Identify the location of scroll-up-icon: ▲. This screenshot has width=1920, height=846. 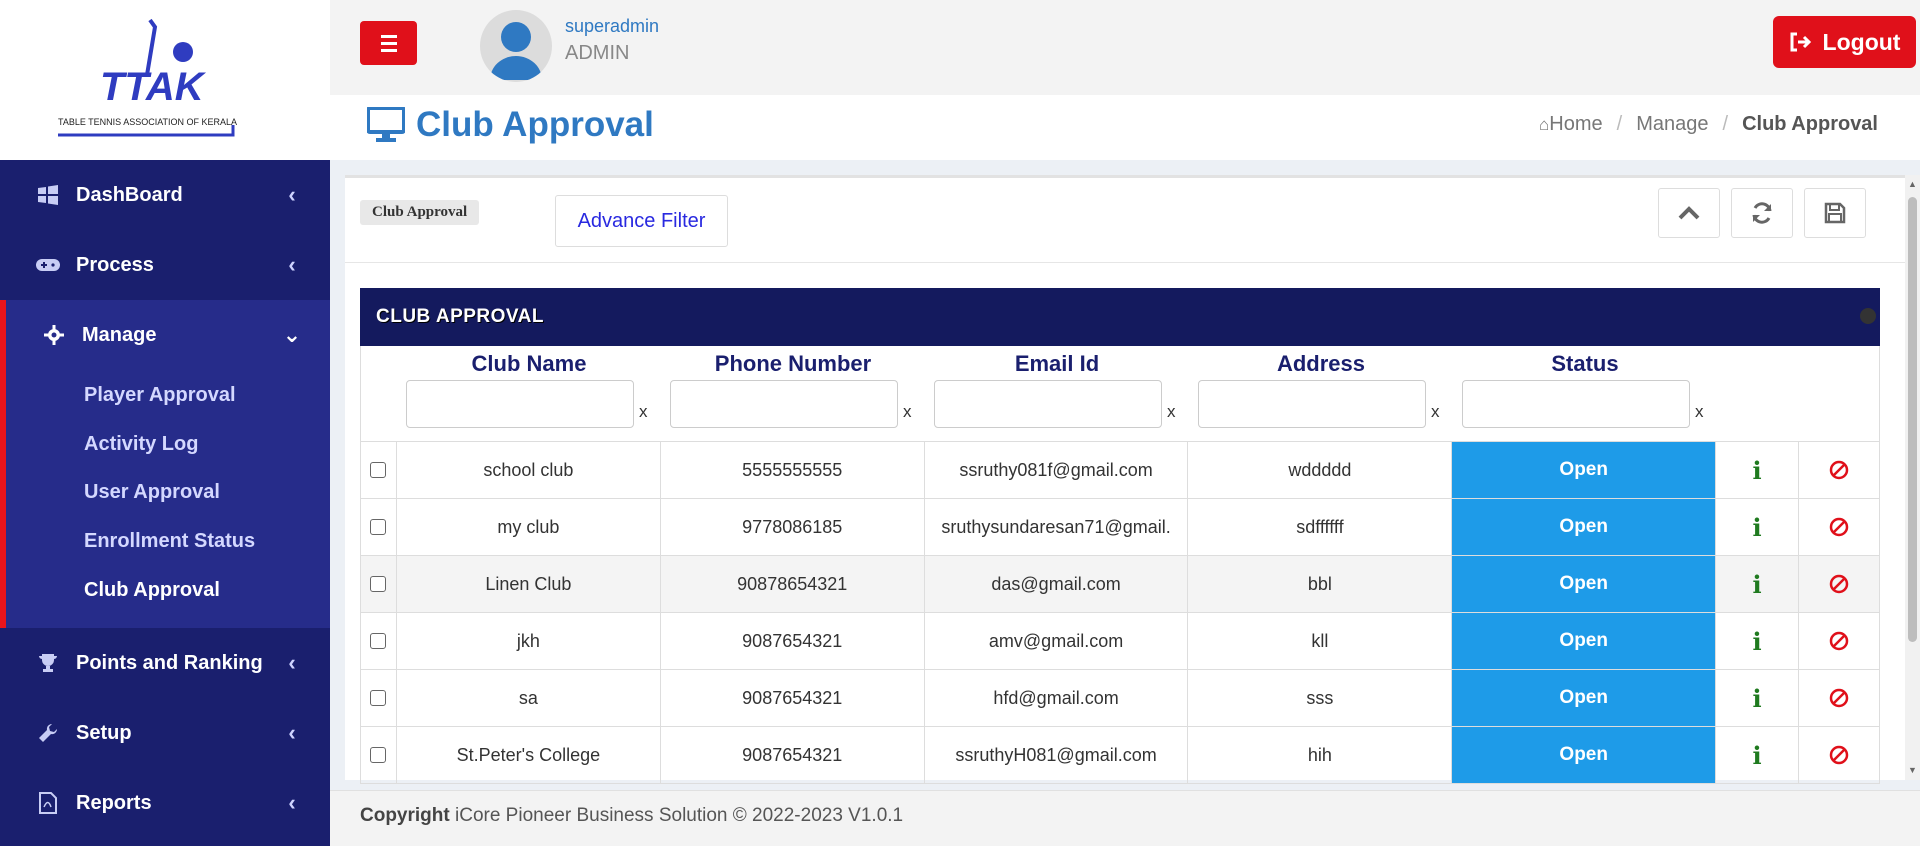
(1912, 184).